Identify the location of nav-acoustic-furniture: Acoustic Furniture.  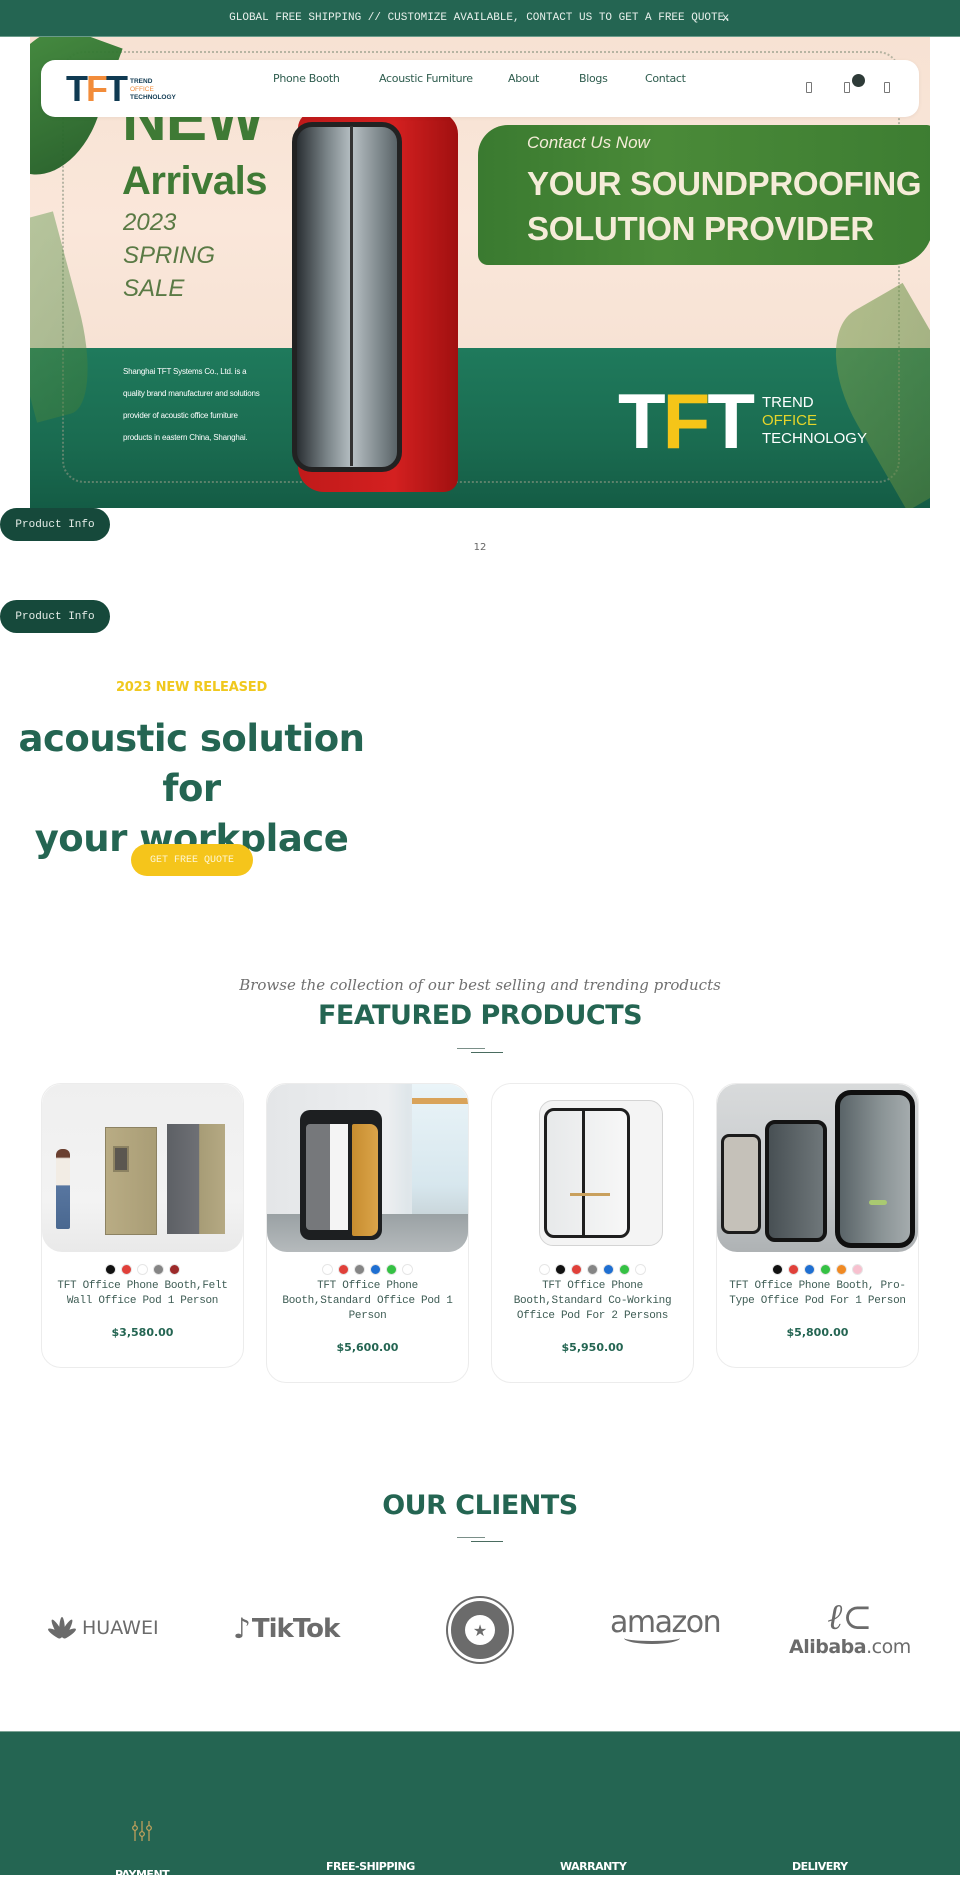
(426, 78).